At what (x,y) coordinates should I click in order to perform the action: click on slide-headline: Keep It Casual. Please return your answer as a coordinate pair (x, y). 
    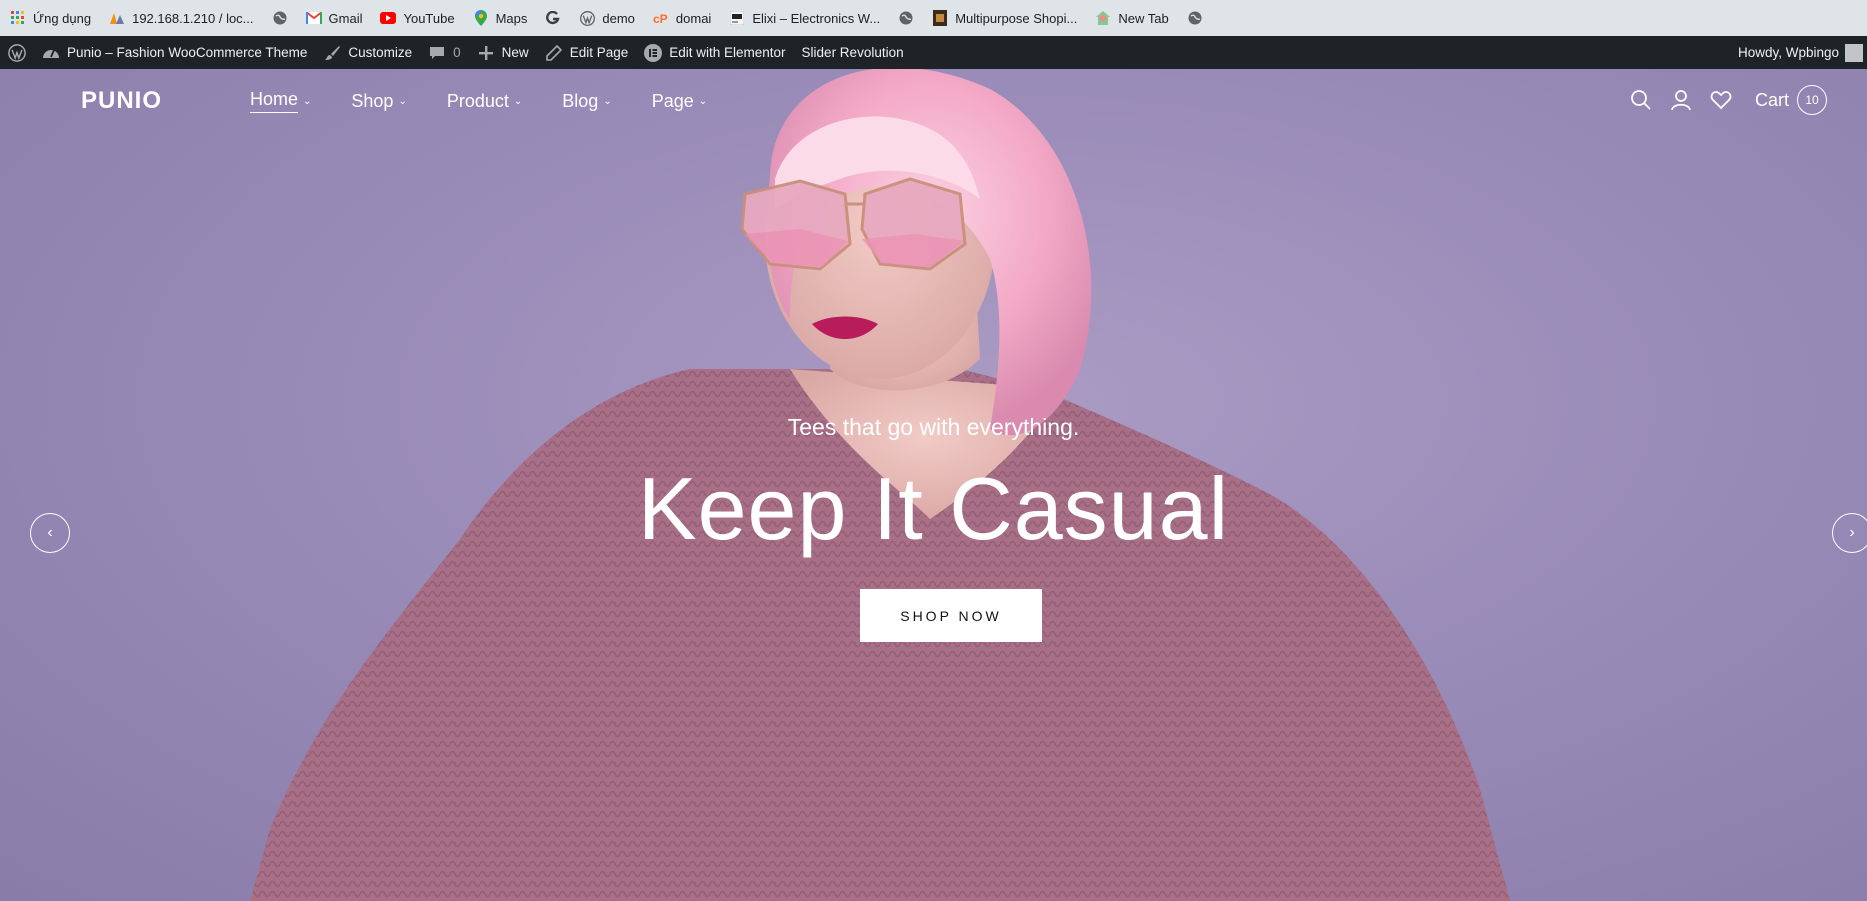
    Looking at the image, I should click on (933, 508).